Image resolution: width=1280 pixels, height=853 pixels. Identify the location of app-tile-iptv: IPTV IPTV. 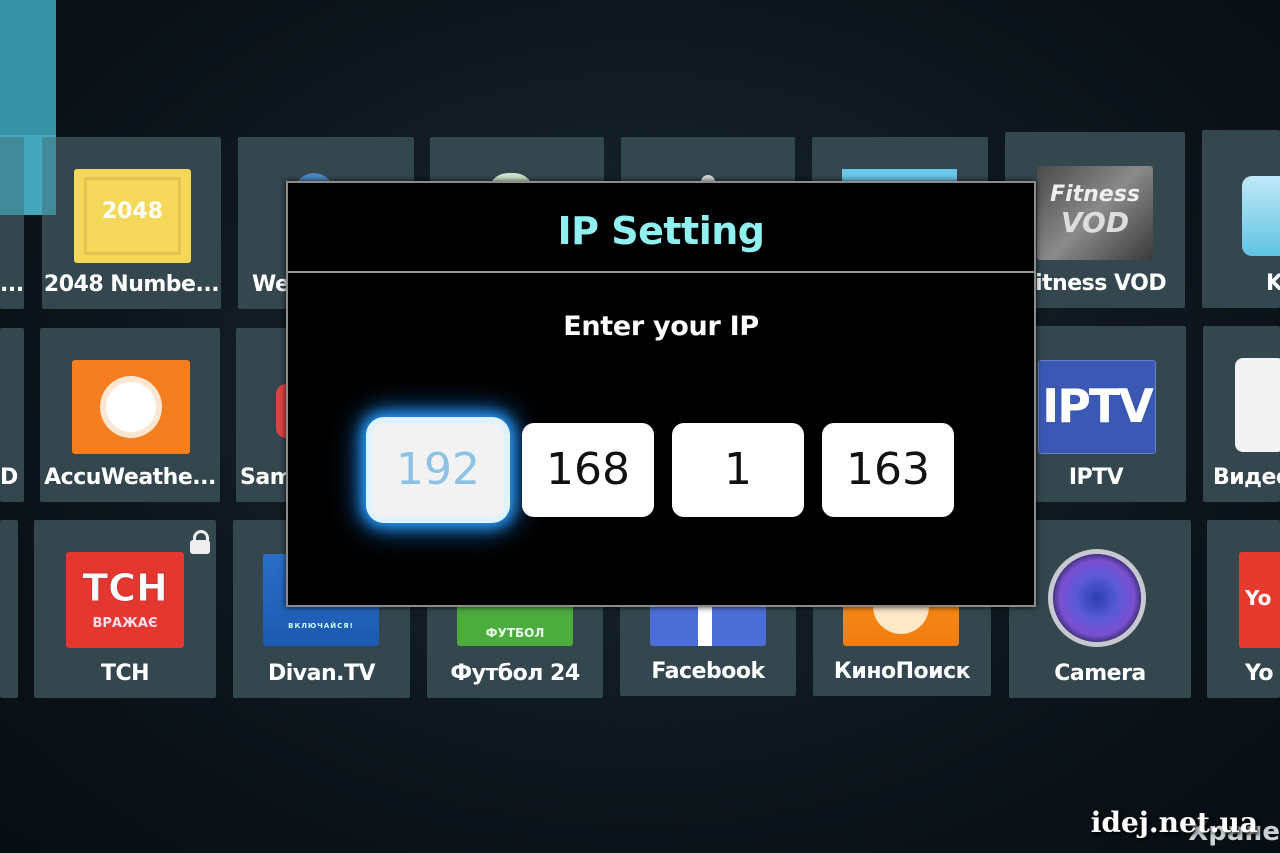
(1110, 414).